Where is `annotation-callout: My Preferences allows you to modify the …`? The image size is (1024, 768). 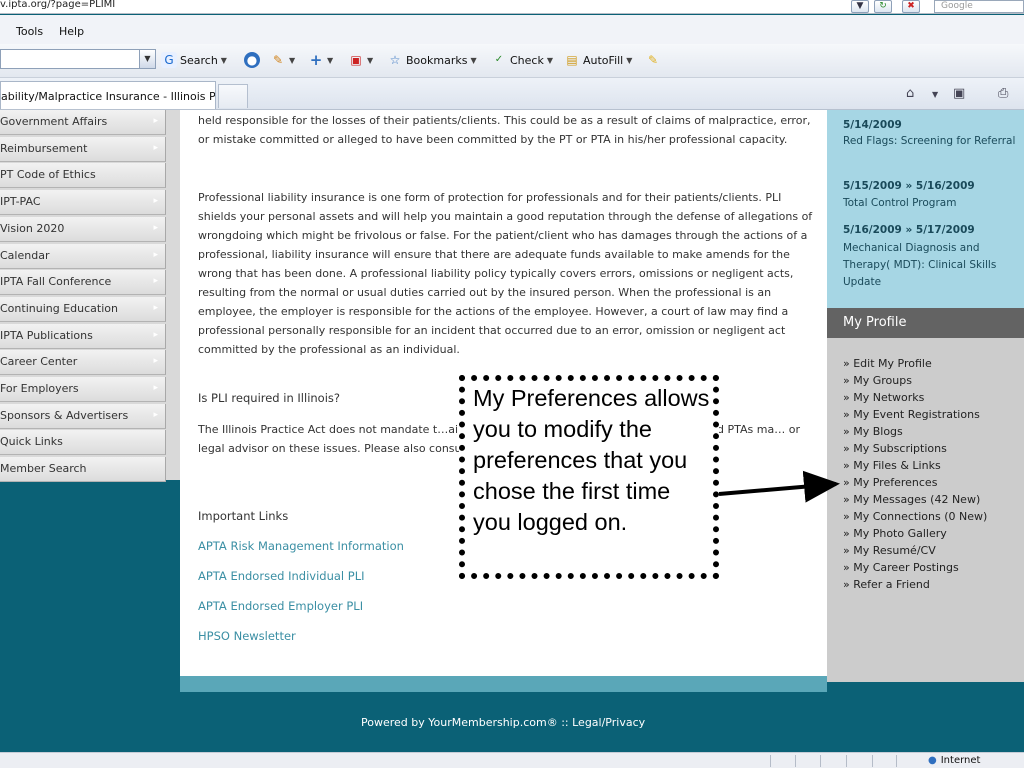
annotation-callout: My Preferences allows you to modify the … is located at coordinates (589, 477).